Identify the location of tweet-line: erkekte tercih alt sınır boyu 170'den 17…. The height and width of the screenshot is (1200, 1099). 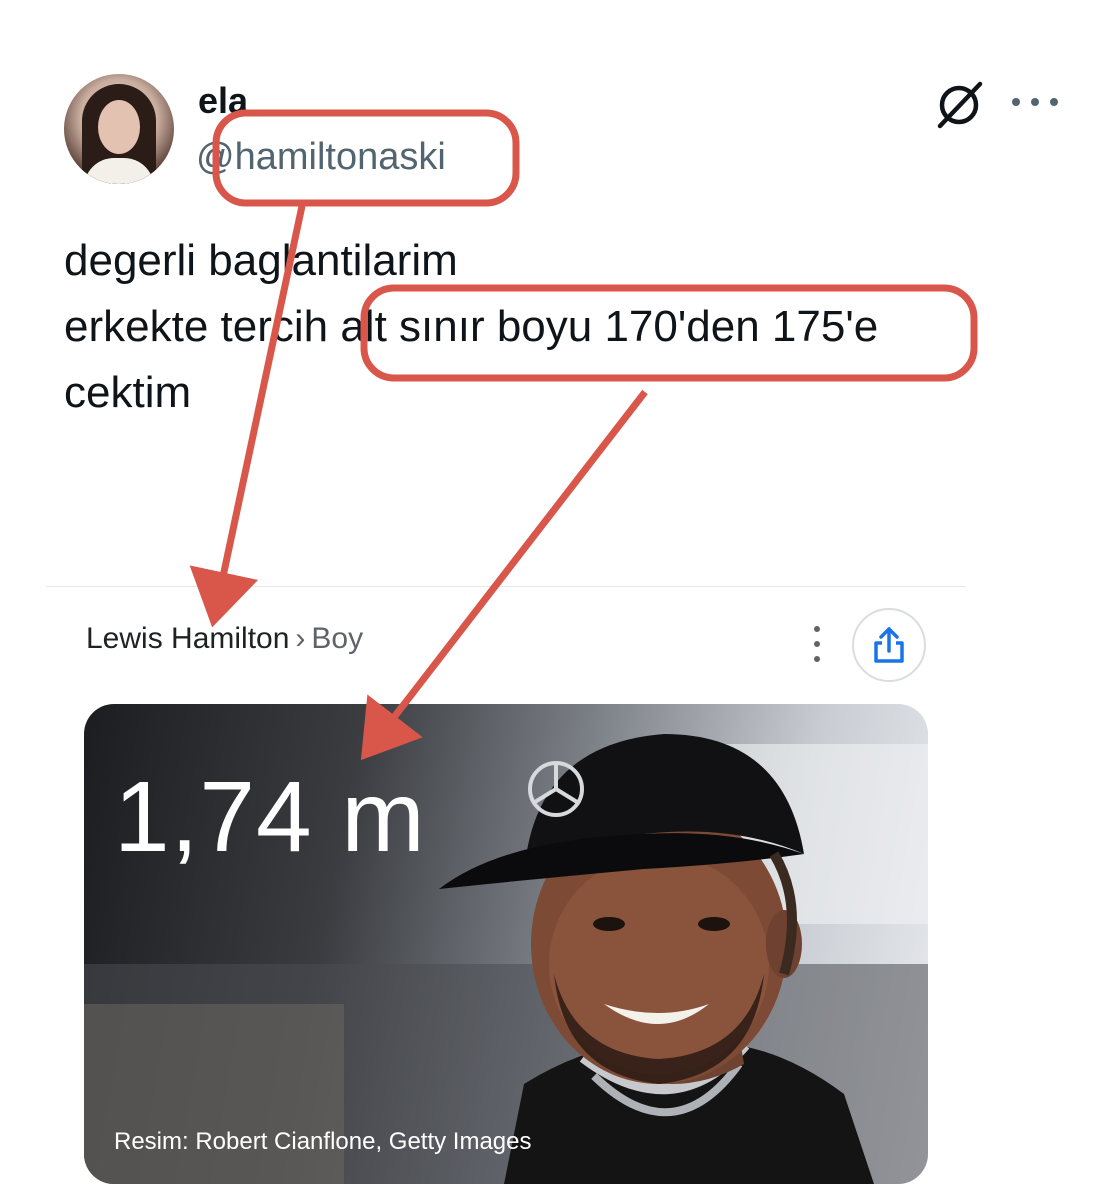
(471, 326).